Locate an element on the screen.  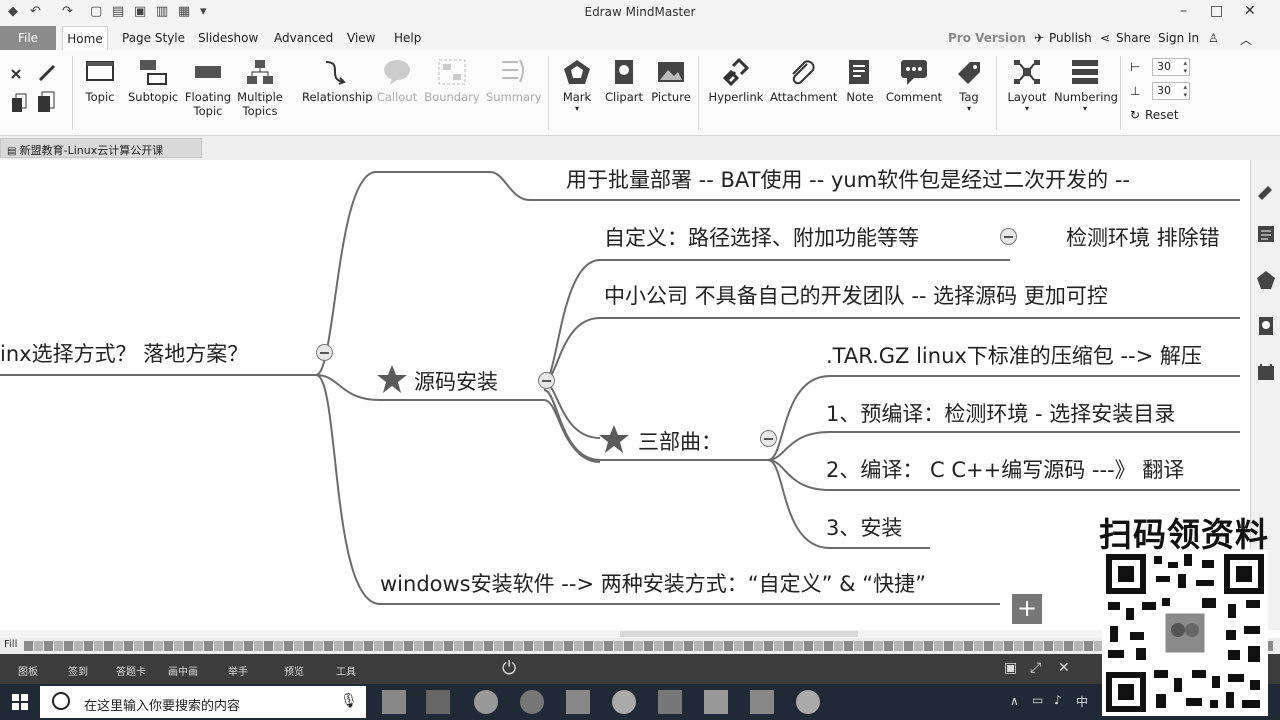
taskbar-search-input: 在这里输入你要搜索的内容 🎙 is located at coordinates (203, 702).